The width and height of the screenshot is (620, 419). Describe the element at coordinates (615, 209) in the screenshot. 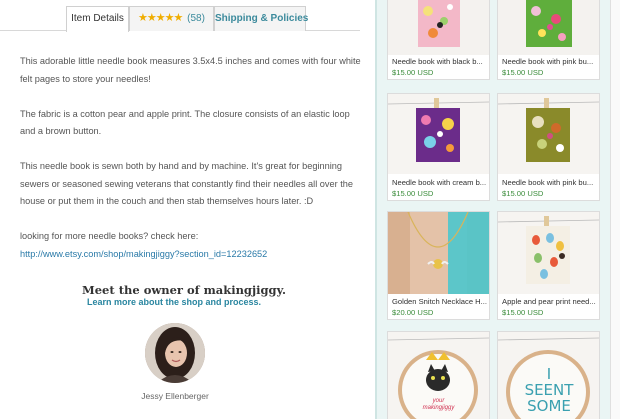

I see `page-edge` at that location.